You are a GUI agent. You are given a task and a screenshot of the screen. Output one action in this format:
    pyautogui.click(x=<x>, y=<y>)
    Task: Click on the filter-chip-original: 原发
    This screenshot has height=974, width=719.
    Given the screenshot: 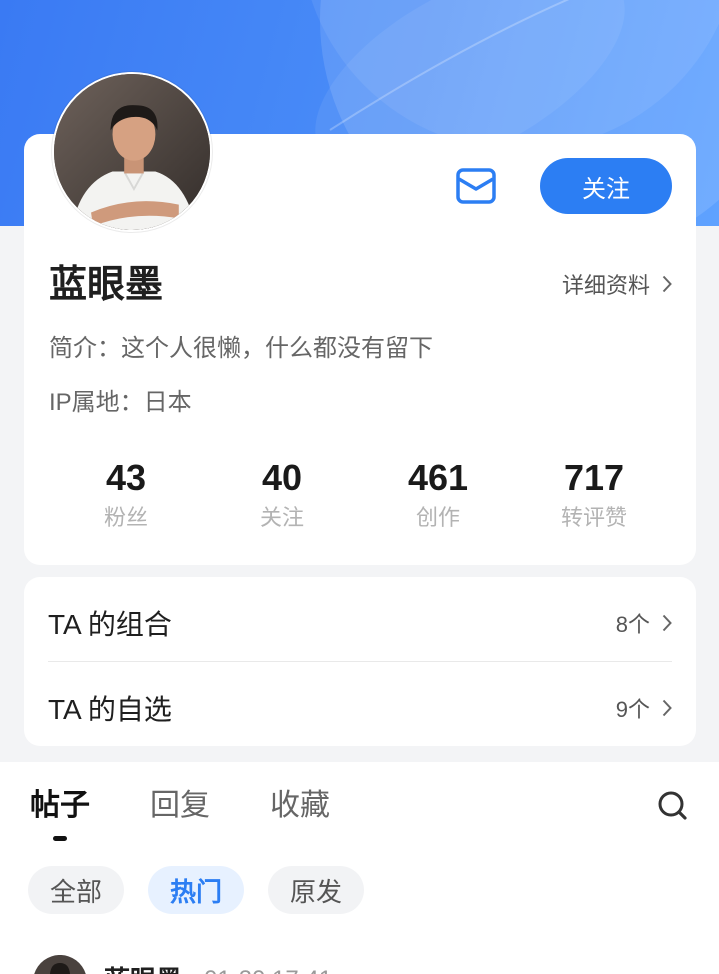 What is the action you would take?
    pyautogui.click(x=316, y=890)
    